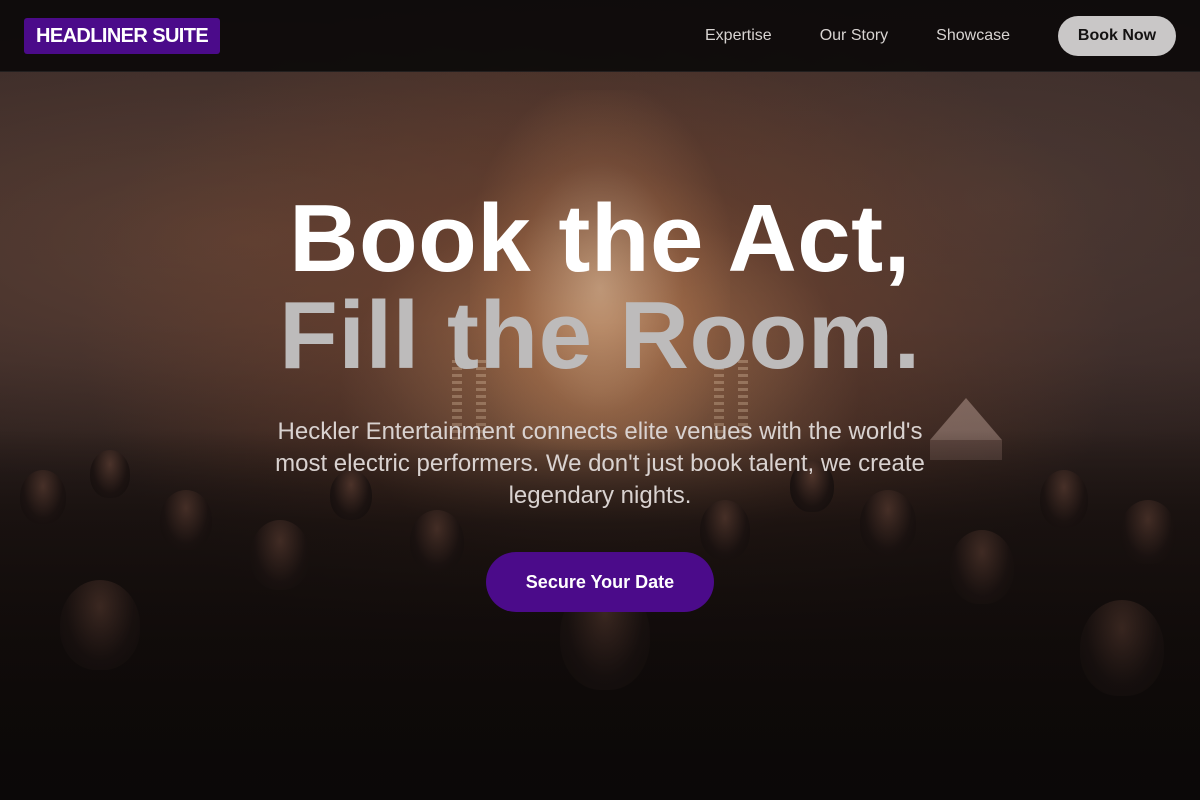 Image resolution: width=1200 pixels, height=800 pixels. I want to click on nav-links: Expertise Our Story Showcase Book Now, so click(940, 35).